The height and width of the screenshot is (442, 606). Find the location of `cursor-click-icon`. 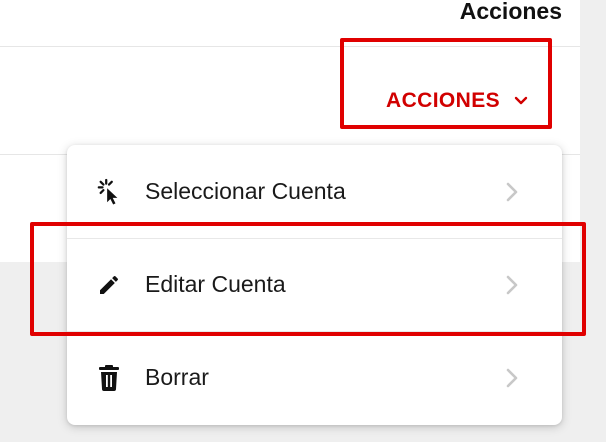

cursor-click-icon is located at coordinates (109, 192).